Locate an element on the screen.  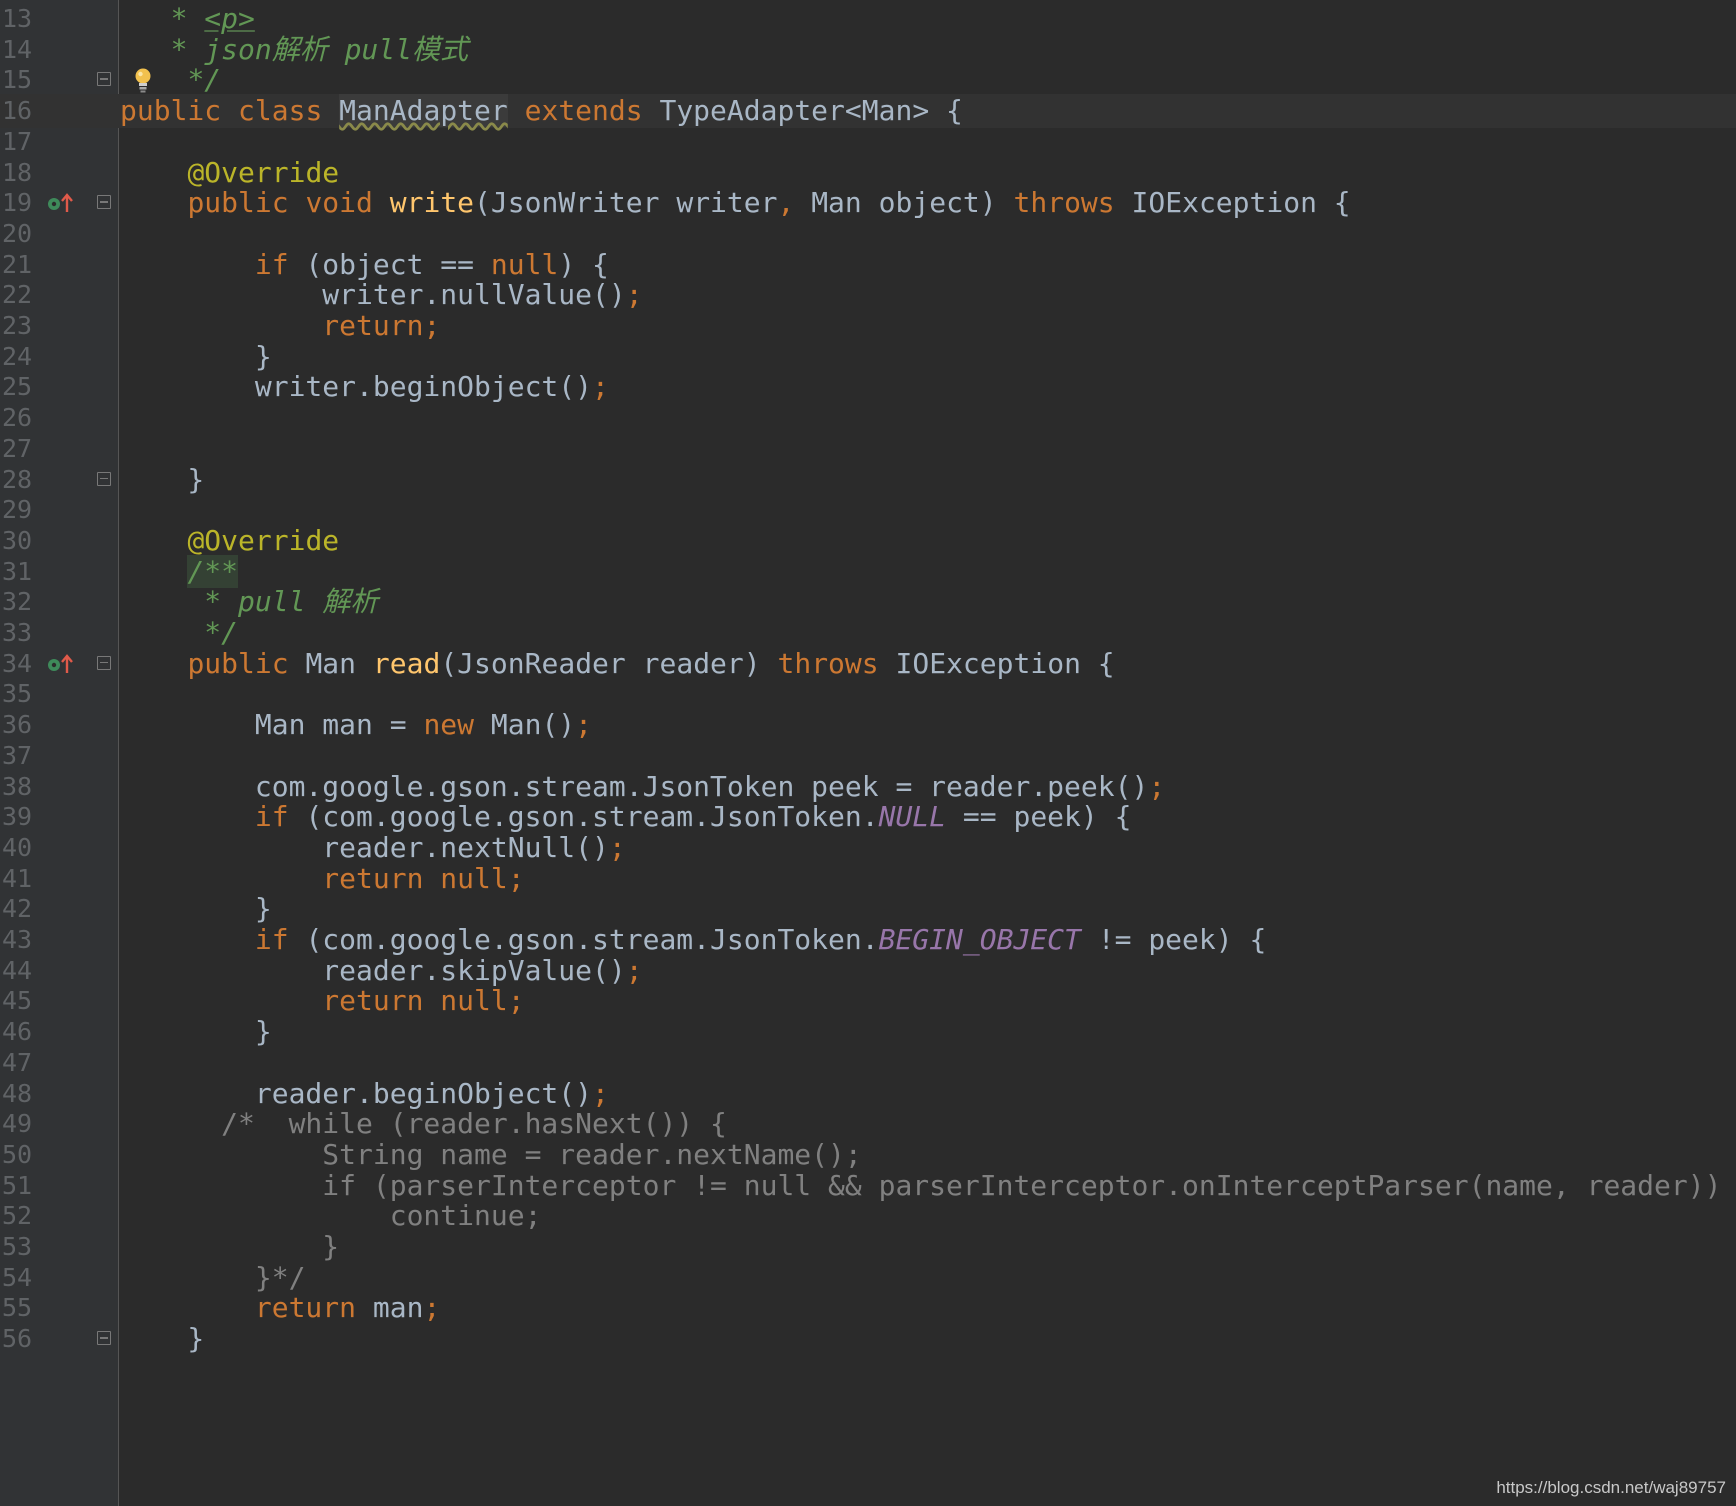
line-number: 19 is located at coordinates (19, 203).